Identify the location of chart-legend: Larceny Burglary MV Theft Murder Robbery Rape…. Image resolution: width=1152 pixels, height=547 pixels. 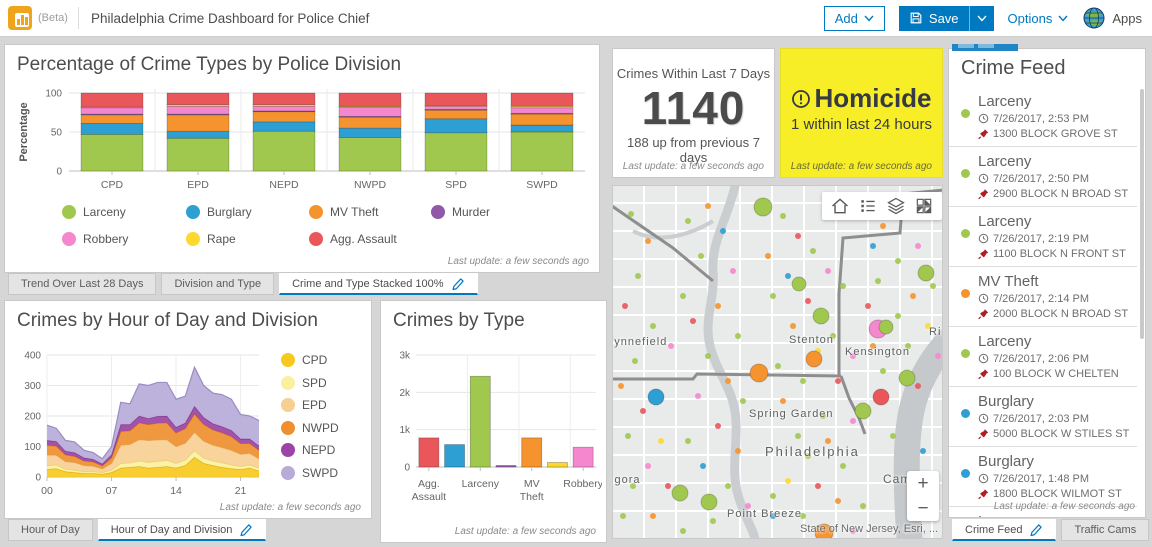
(276, 225).